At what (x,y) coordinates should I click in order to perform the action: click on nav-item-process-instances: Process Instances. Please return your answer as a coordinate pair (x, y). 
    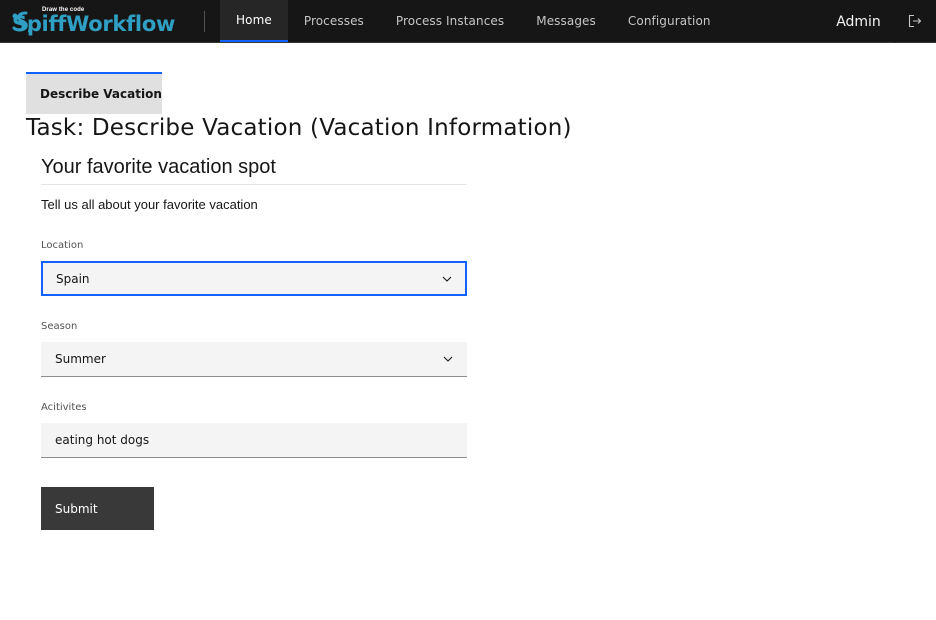
    Looking at the image, I should click on (450, 21).